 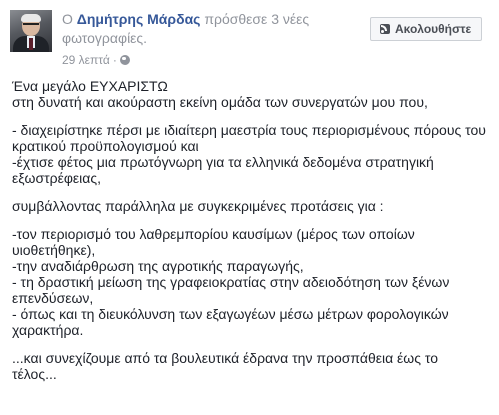 What do you see at coordinates (69, 19) in the screenshot?
I see `headline-prefix: Ο` at bounding box center [69, 19].